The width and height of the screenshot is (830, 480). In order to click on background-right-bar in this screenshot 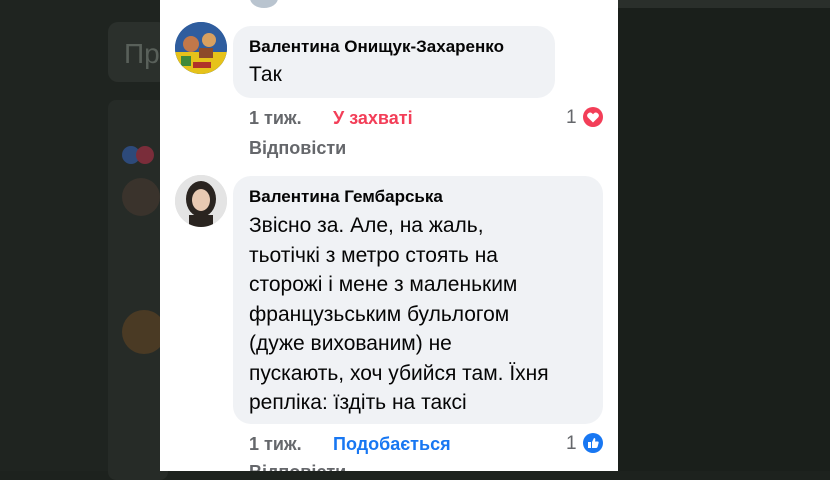, I will do `click(724, 4)`.